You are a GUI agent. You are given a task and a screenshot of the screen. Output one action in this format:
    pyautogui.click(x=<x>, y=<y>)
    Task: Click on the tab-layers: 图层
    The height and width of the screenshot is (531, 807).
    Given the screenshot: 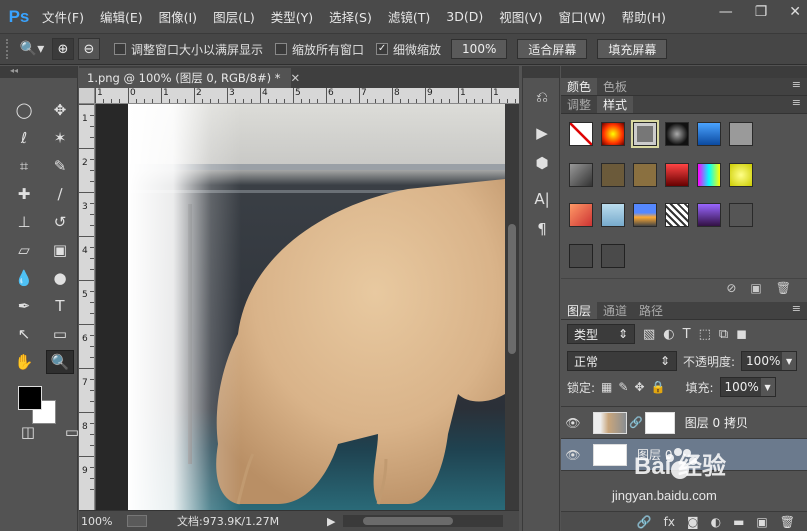 What is the action you would take?
    pyautogui.click(x=579, y=310)
    